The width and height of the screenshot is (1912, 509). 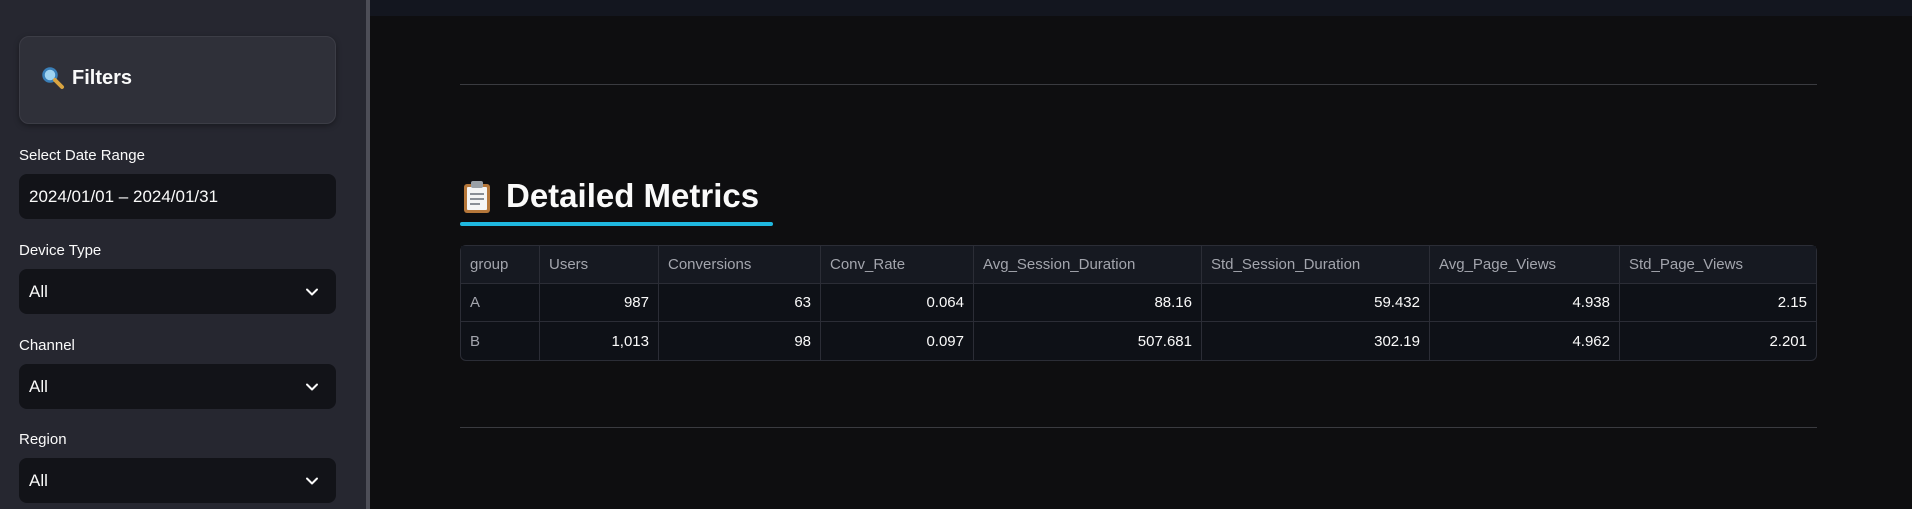 What do you see at coordinates (43, 439) in the screenshot?
I see `region-label: Region` at bounding box center [43, 439].